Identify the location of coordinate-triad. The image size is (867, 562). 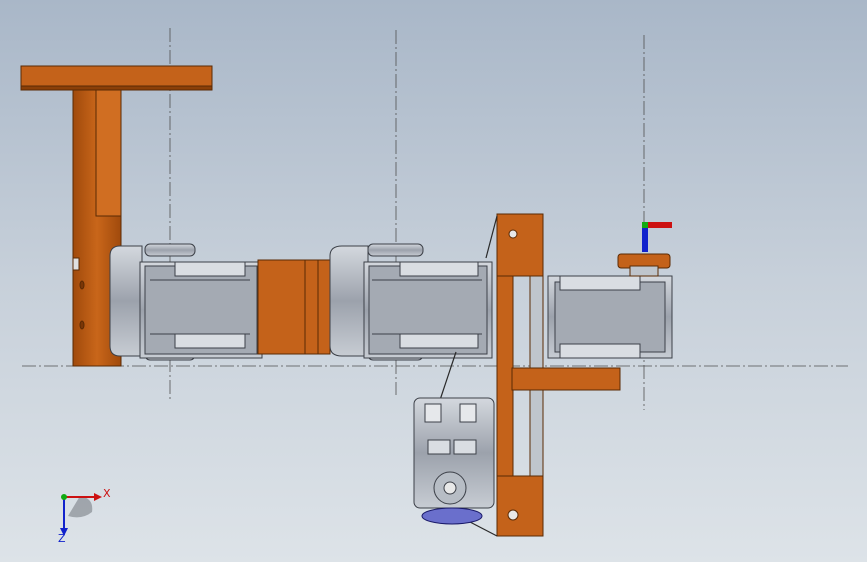
(81, 514).